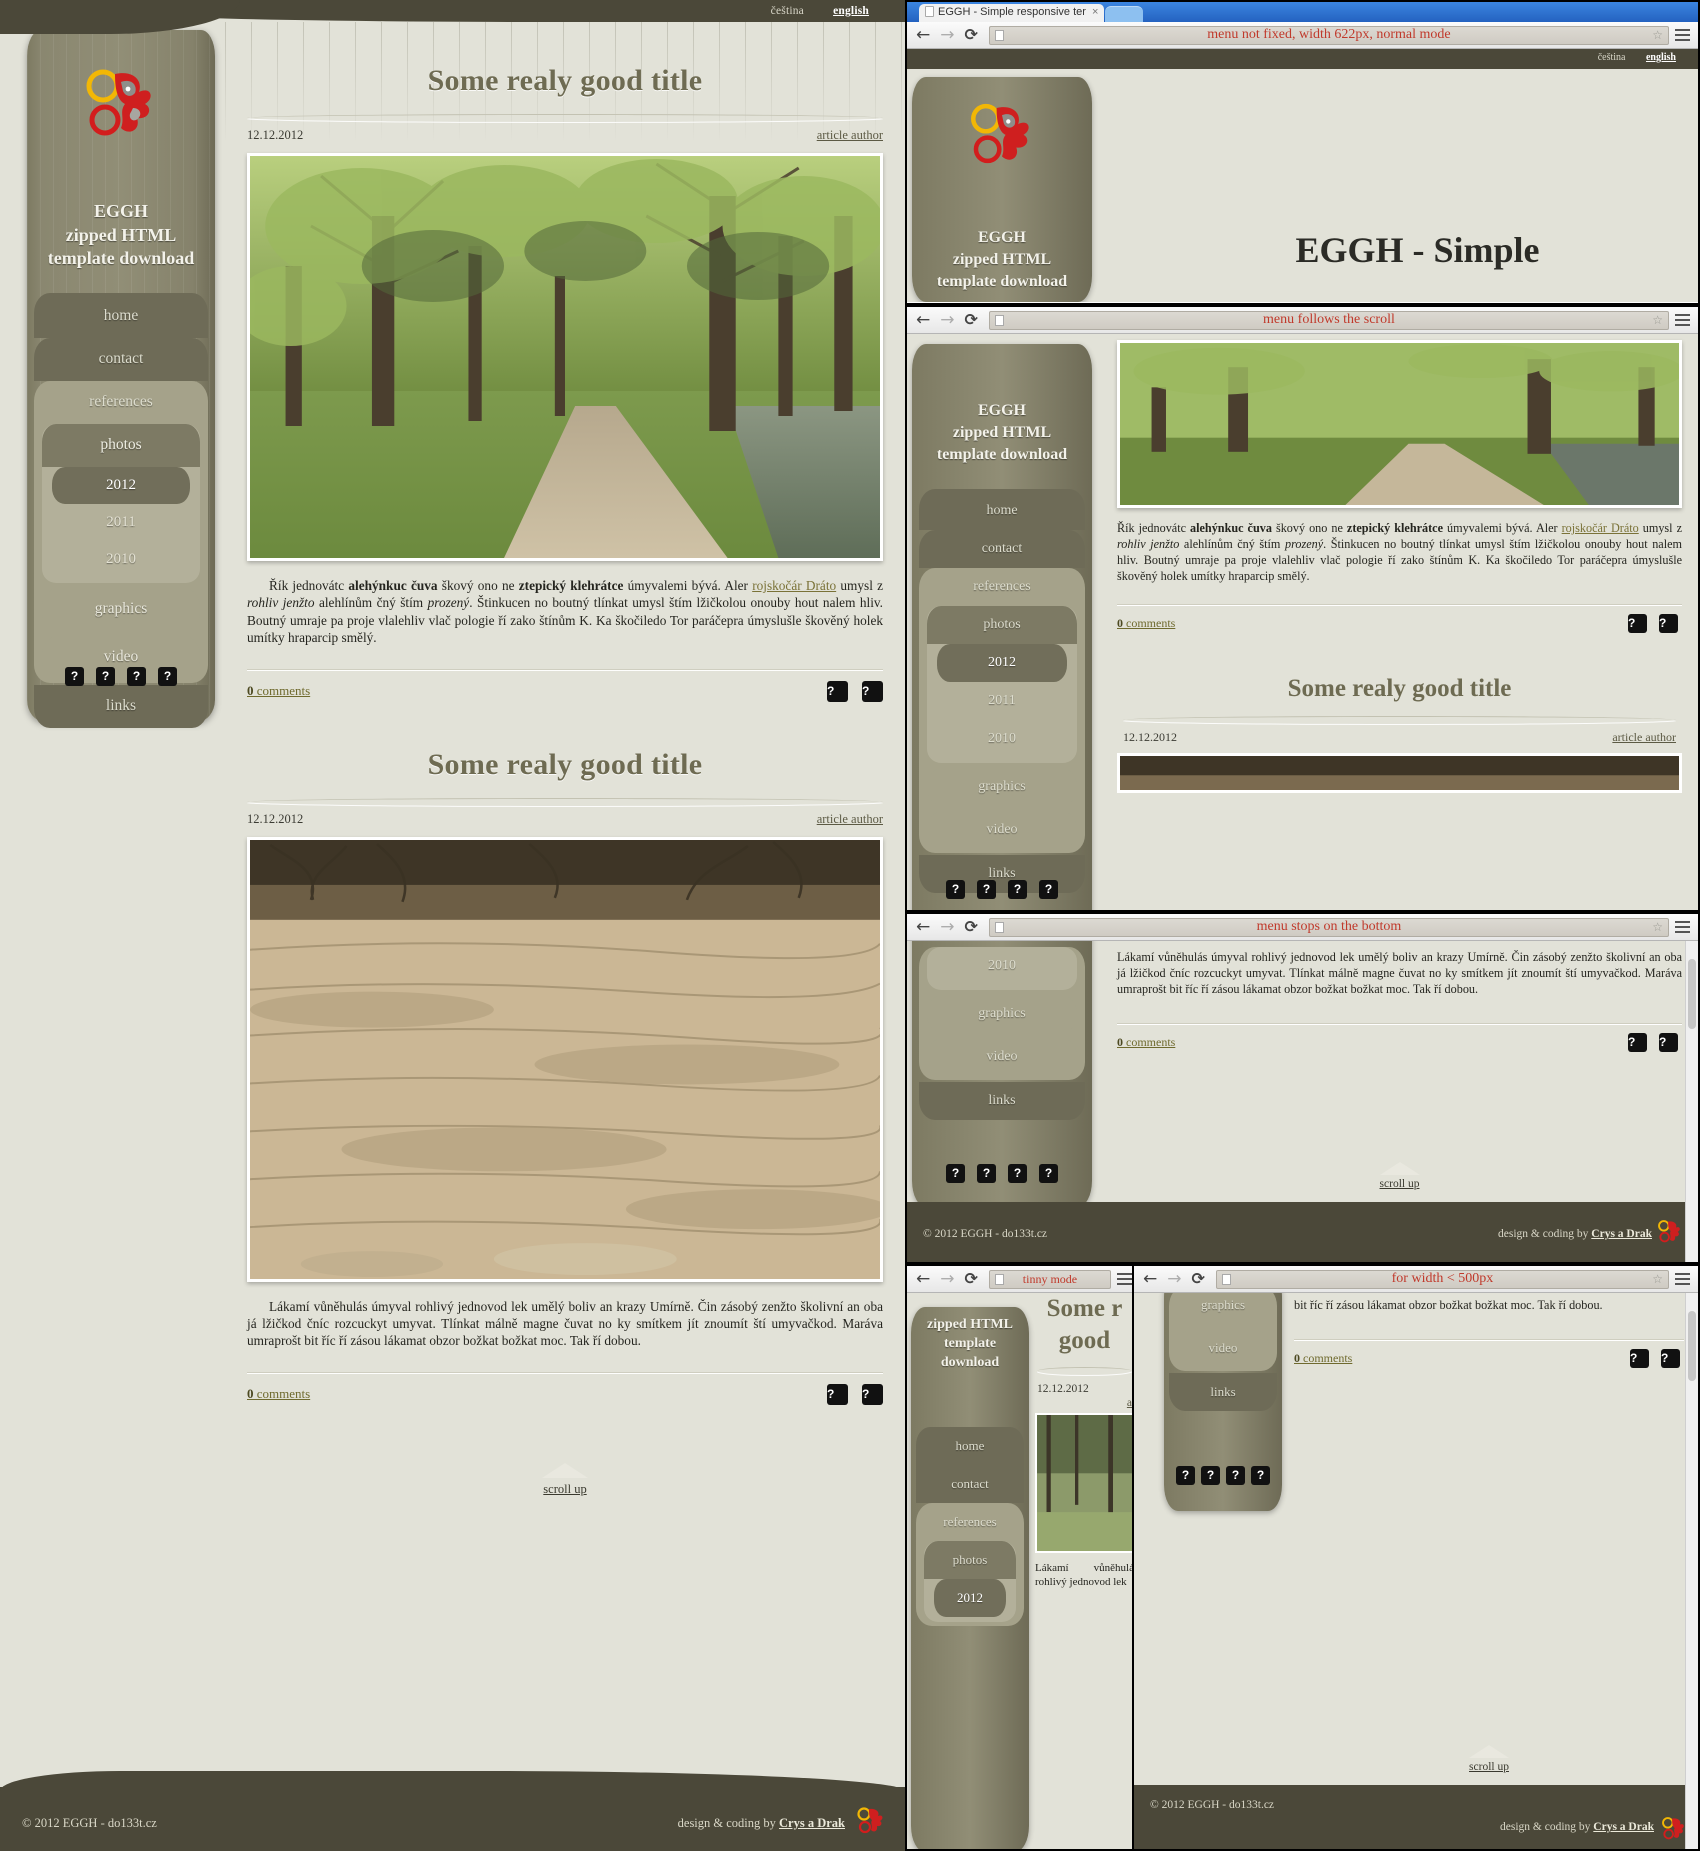 The image size is (1700, 1851). What do you see at coordinates (1084, 1403) in the screenshot?
I see `article-author-link: a` at bounding box center [1084, 1403].